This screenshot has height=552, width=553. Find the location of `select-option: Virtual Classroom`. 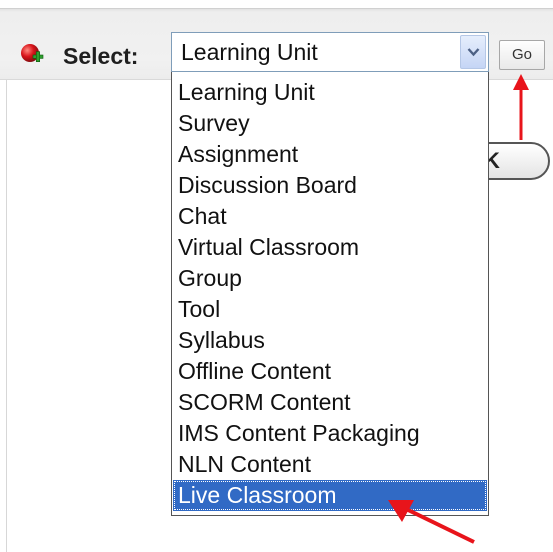

select-option: Virtual Classroom is located at coordinates (330, 247).